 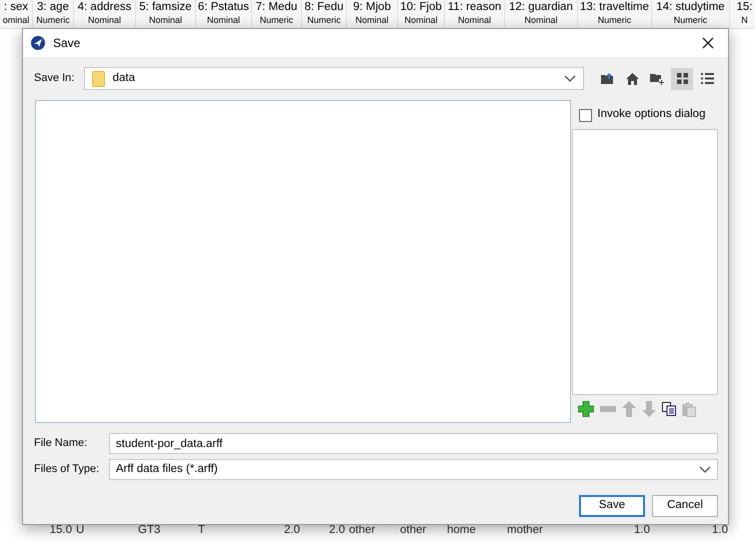 What do you see at coordinates (202, 530) in the screenshot?
I see `table-cell-text: T` at bounding box center [202, 530].